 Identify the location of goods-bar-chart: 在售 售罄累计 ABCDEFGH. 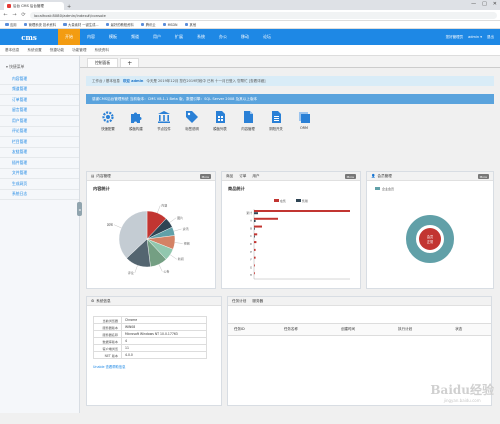
(298, 239).